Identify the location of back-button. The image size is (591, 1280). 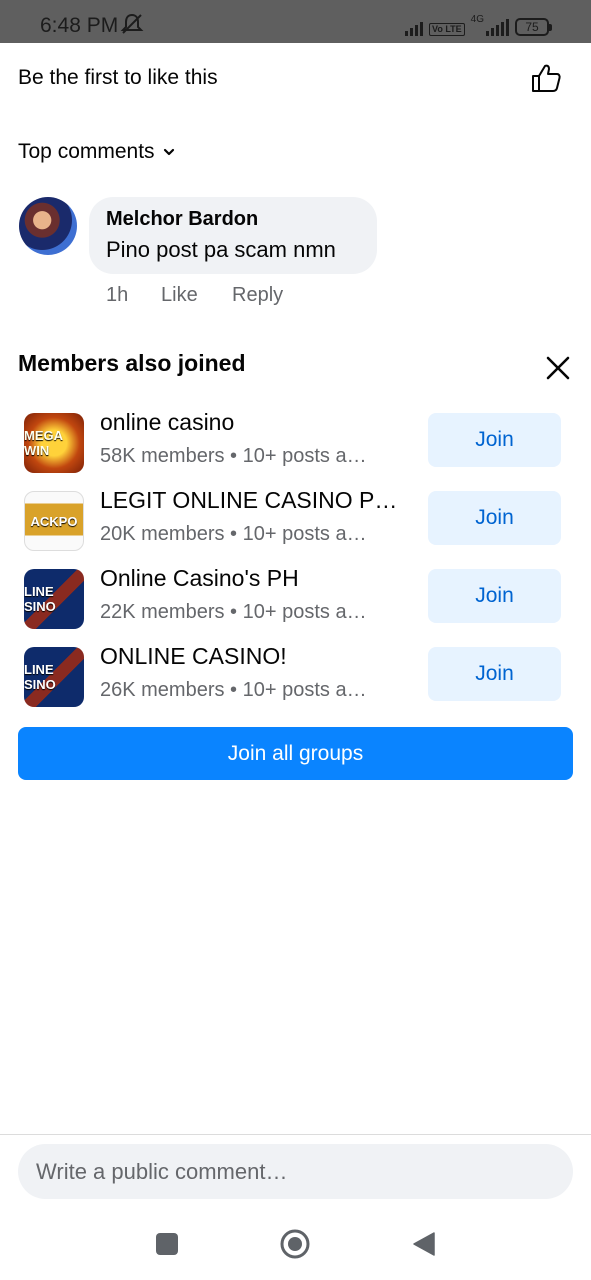
(424, 1244).